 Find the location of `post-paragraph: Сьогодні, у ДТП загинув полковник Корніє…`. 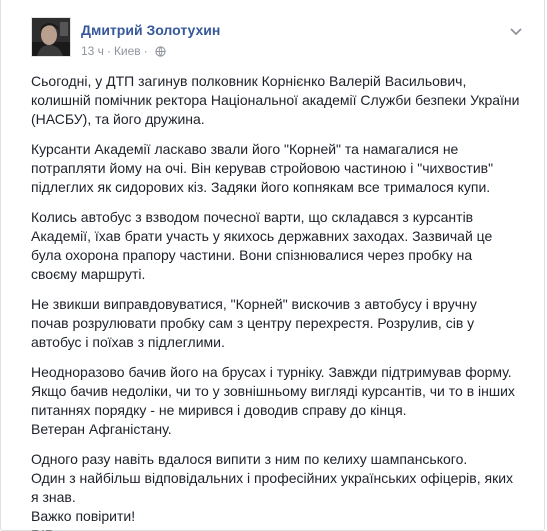

post-paragraph: Сьогодні, у ДТП загинув полковник Корніє… is located at coordinates (275, 100).